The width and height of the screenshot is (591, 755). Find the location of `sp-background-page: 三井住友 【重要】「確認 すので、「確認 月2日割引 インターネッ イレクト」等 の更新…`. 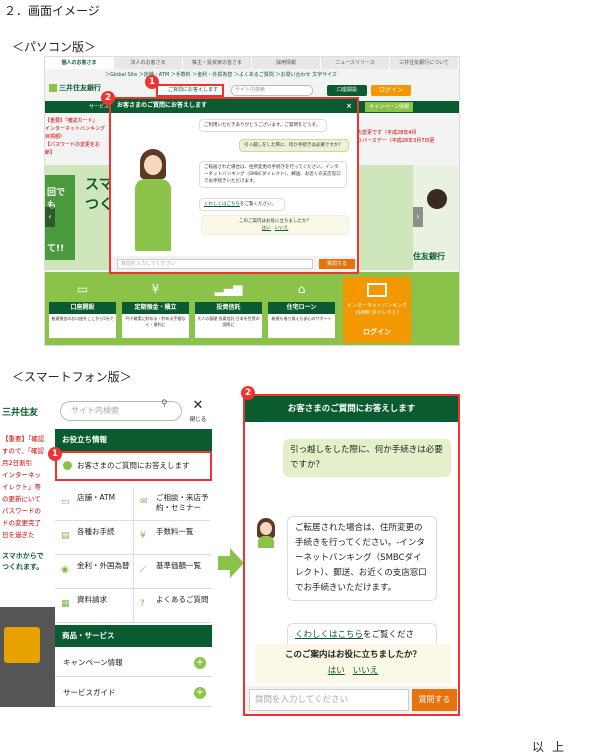

sp-background-page: 三井住友 【重要】「確認 すので、「確認 月2日割引 インターネッ イレクト」等 の更新… is located at coordinates (30, 555).